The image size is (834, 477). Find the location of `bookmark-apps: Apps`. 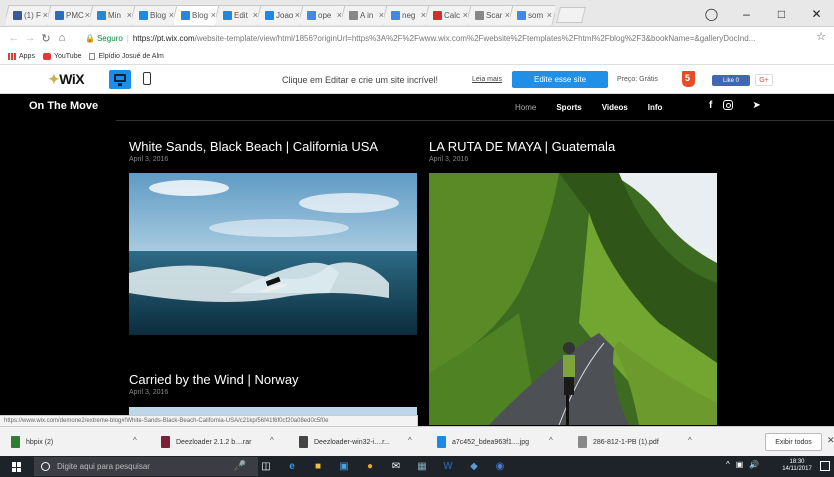

bookmark-apps: Apps is located at coordinates (21, 56).